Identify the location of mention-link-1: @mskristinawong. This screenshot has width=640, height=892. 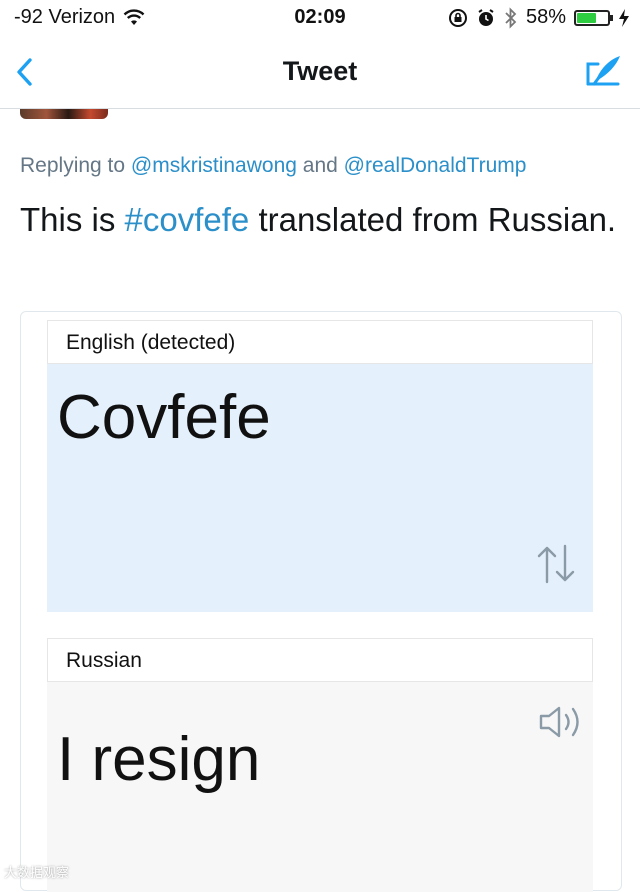
(214, 165).